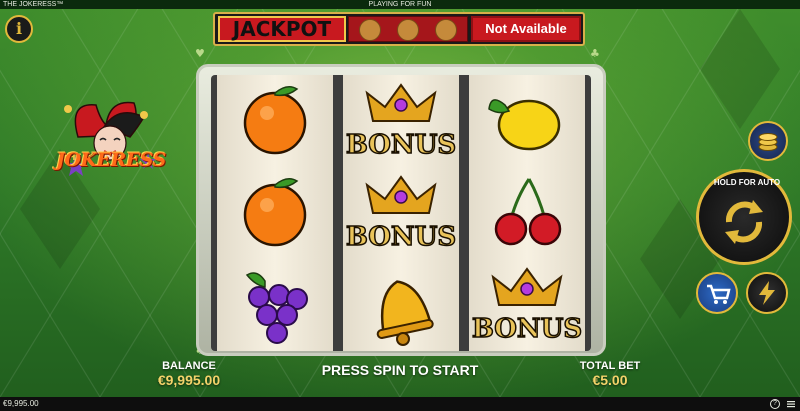 This screenshot has height=411, width=800. I want to click on jackpot-faces, so click(408, 29).